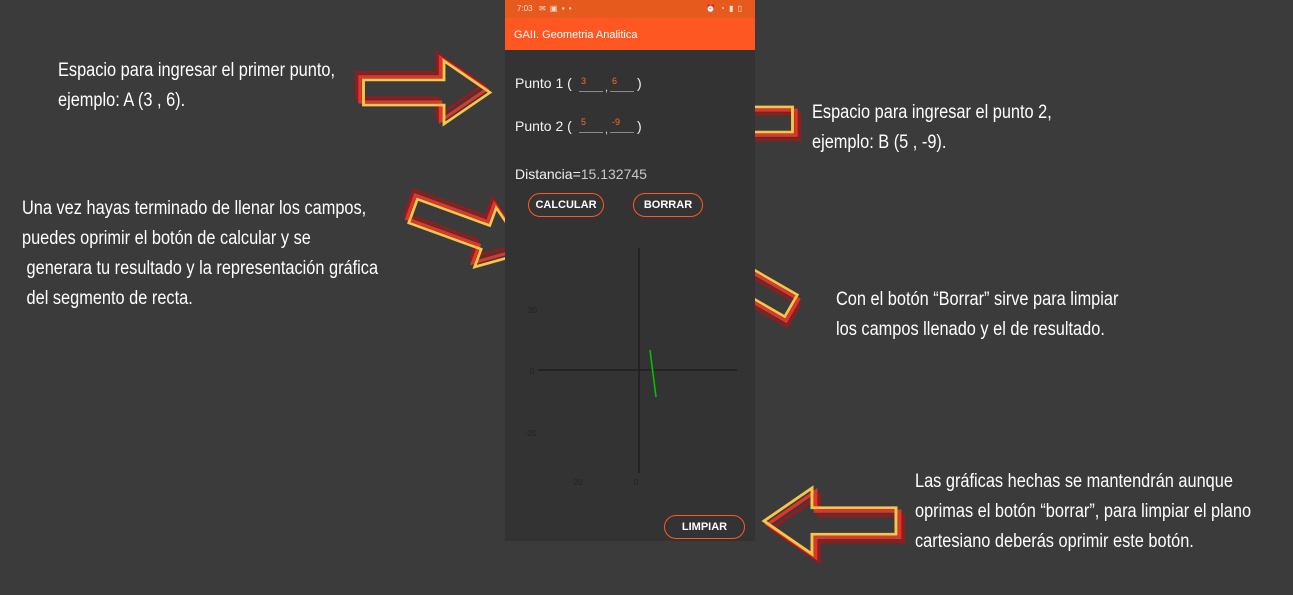 Image resolution: width=1293 pixels, height=595 pixels. What do you see at coordinates (704, 527) in the screenshot?
I see `limpiar-button: LIMPIAR` at bounding box center [704, 527].